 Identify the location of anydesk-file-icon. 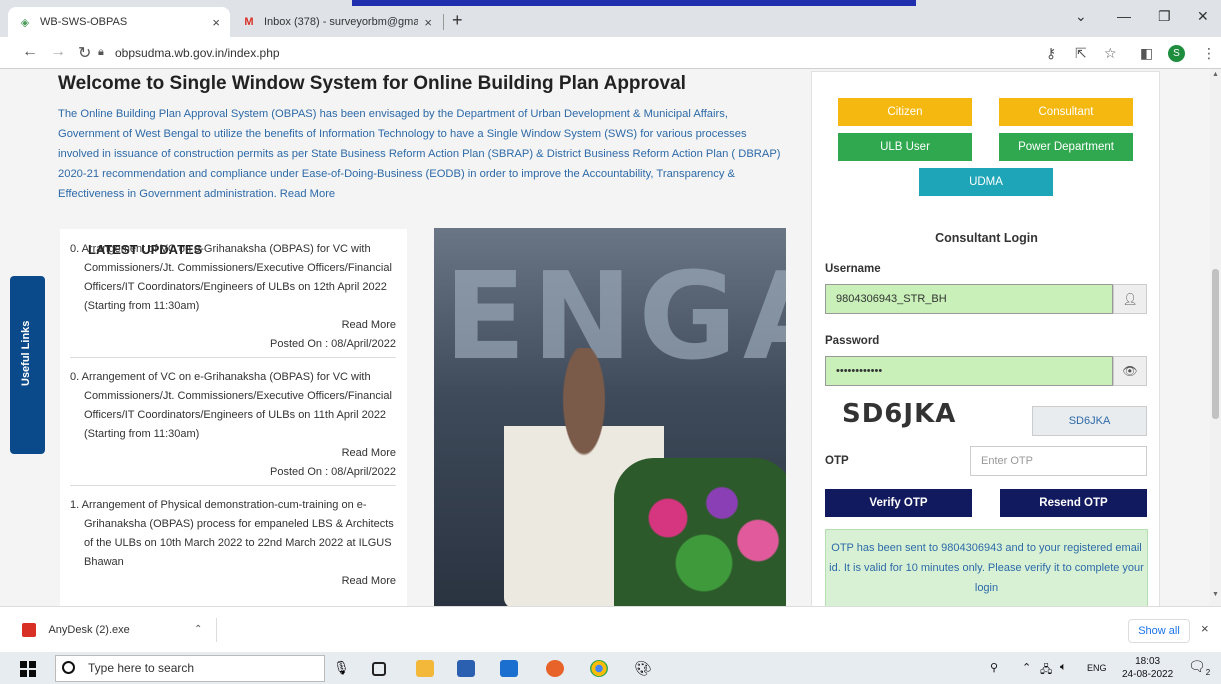
(29, 630).